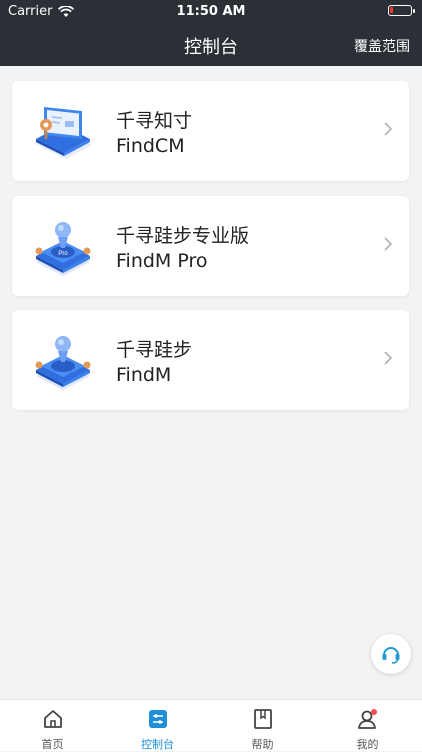 Image resolution: width=422 pixels, height=752 pixels. I want to click on customer-service-button, so click(391, 654).